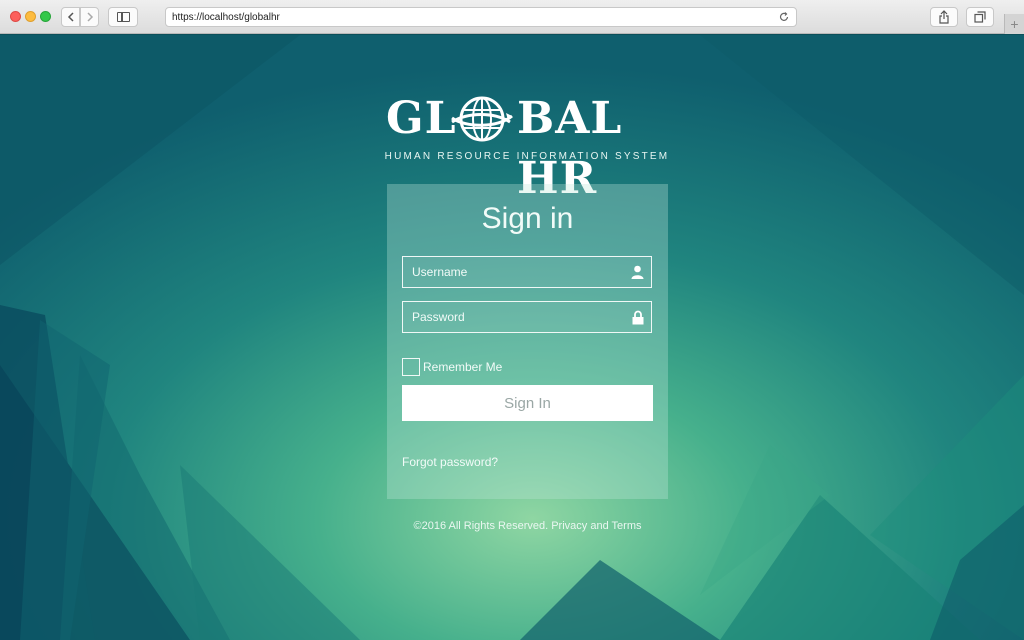 The height and width of the screenshot is (640, 1024). I want to click on sign-in-button: Sign In, so click(527, 403).